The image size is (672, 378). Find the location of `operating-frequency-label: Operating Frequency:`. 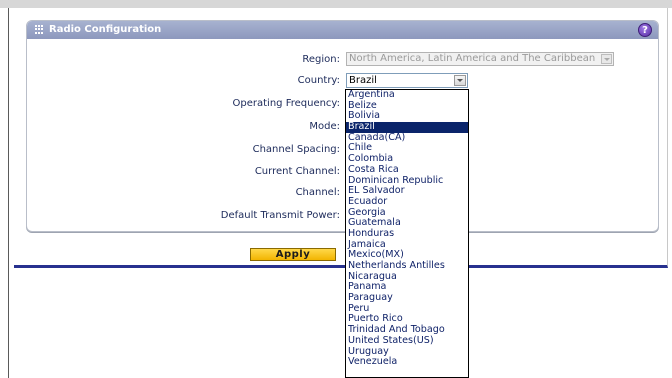

operating-frequency-label: Operating Frequency: is located at coordinates (286, 103).